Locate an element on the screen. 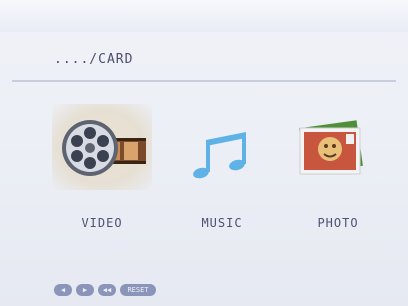 The width and height of the screenshot is (408, 306). right-arrow-button: ▶ is located at coordinates (85, 290).